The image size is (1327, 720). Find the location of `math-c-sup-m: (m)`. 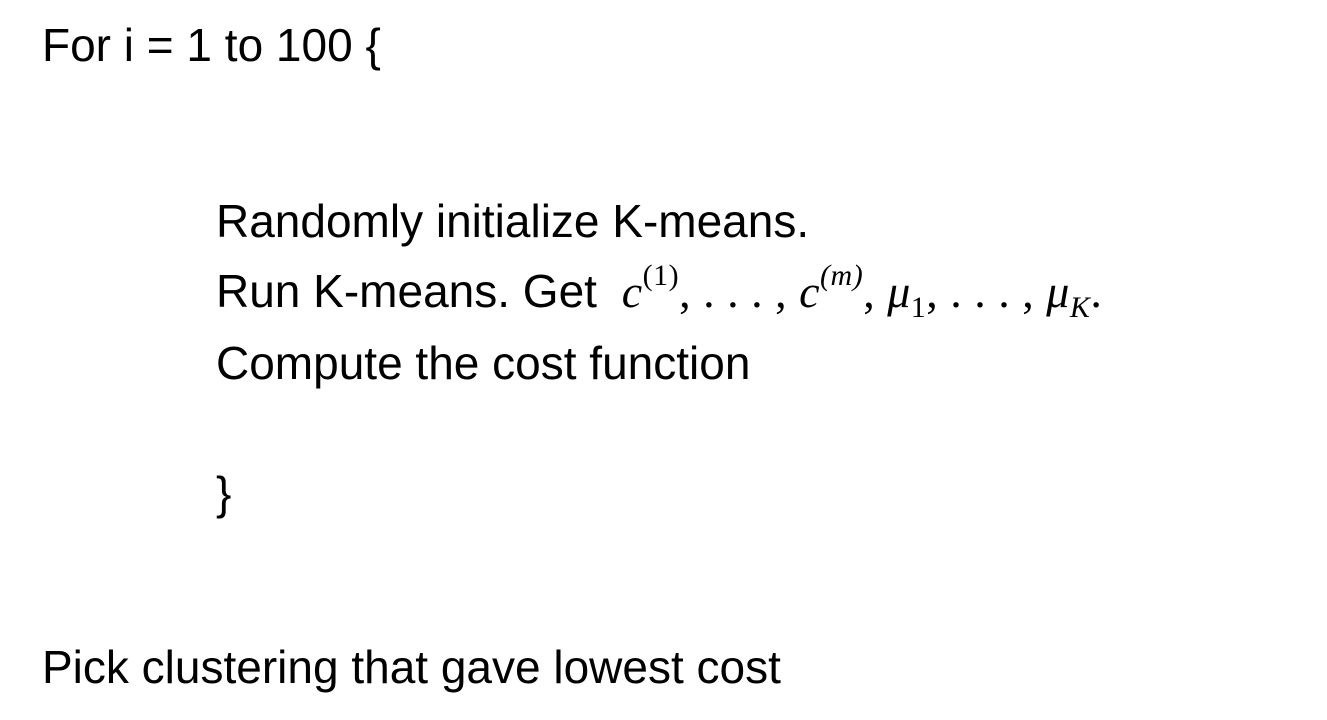

math-c-sup-m: (m) is located at coordinates (842, 275).